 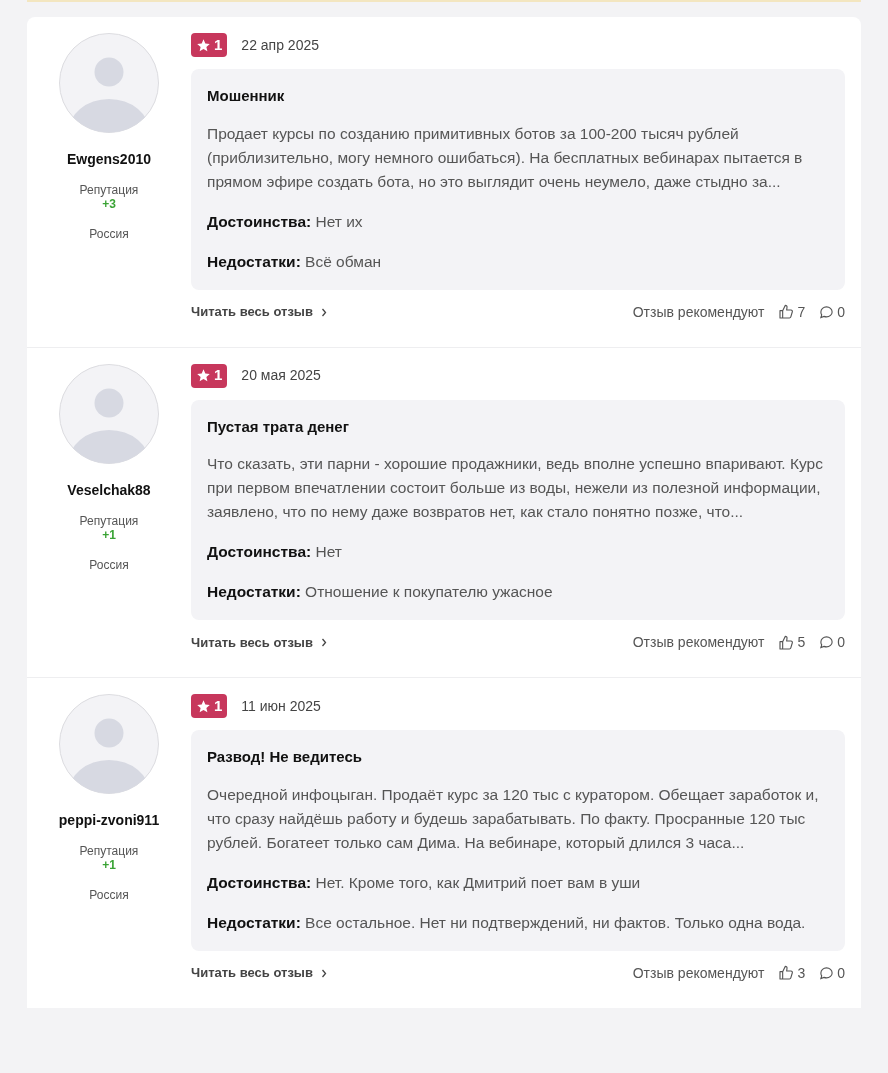 What do you see at coordinates (507, 922) in the screenshot?
I see `cons-line: Недостатки: Все остальное. Нет ни подтверждений, ни фактов. Только одна вода.` at bounding box center [507, 922].